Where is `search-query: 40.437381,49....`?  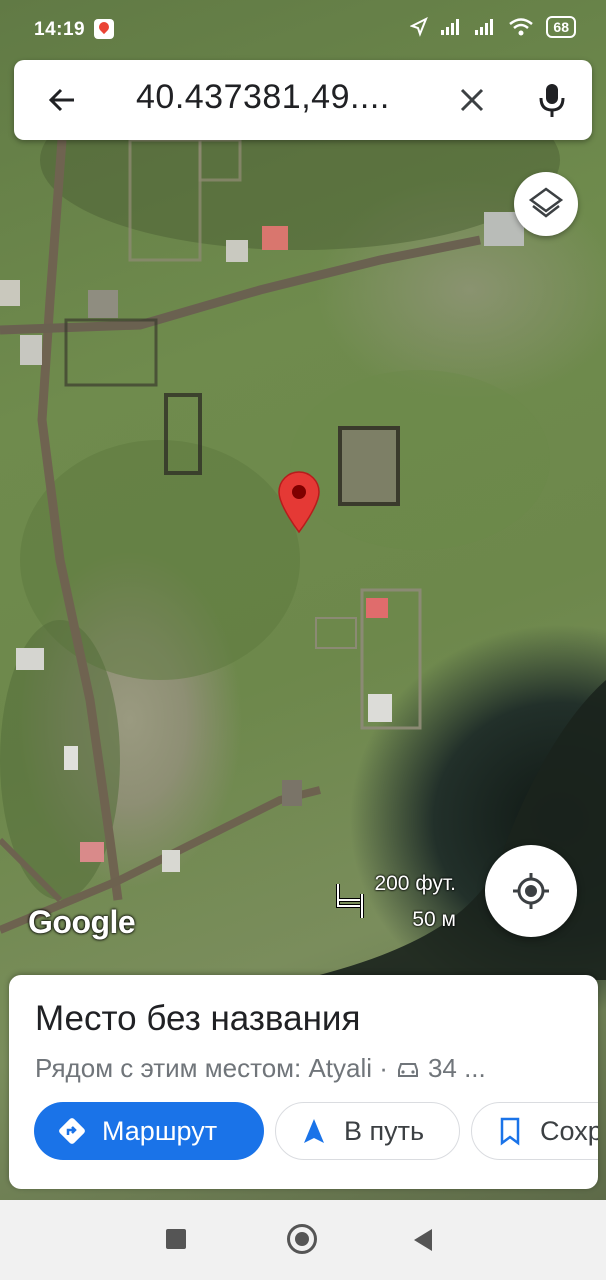 search-query: 40.437381,49.... is located at coordinates (263, 97).